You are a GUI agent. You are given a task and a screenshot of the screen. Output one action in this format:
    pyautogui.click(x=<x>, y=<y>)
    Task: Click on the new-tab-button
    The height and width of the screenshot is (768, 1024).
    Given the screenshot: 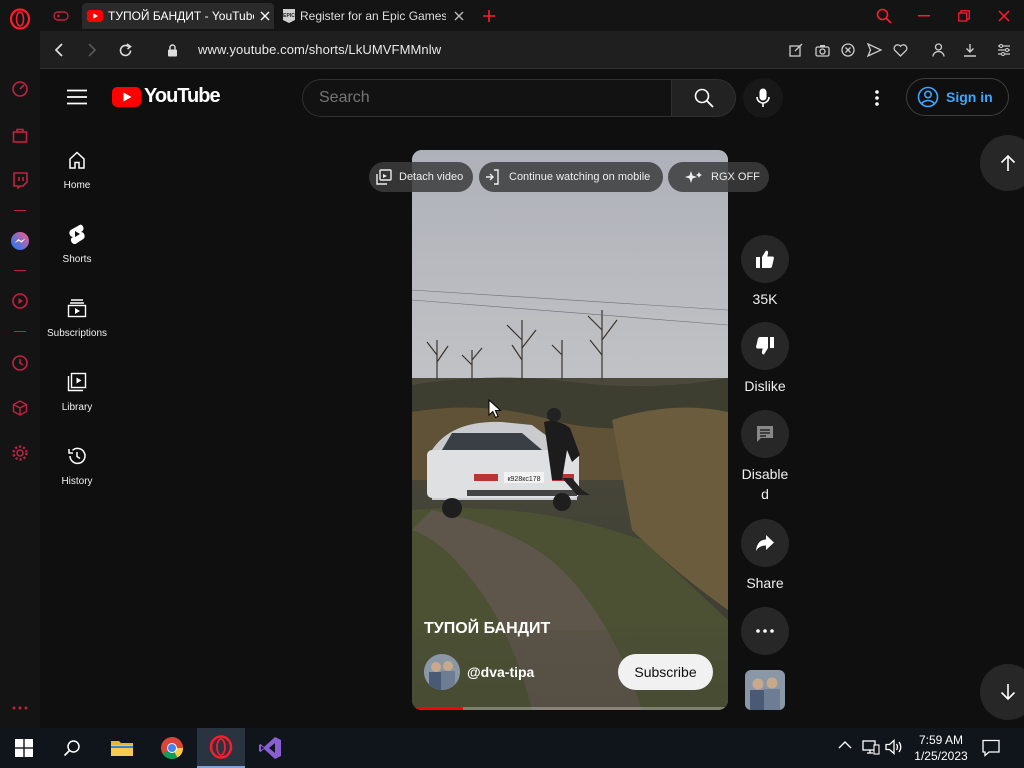 What is the action you would take?
    pyautogui.click(x=490, y=16)
    